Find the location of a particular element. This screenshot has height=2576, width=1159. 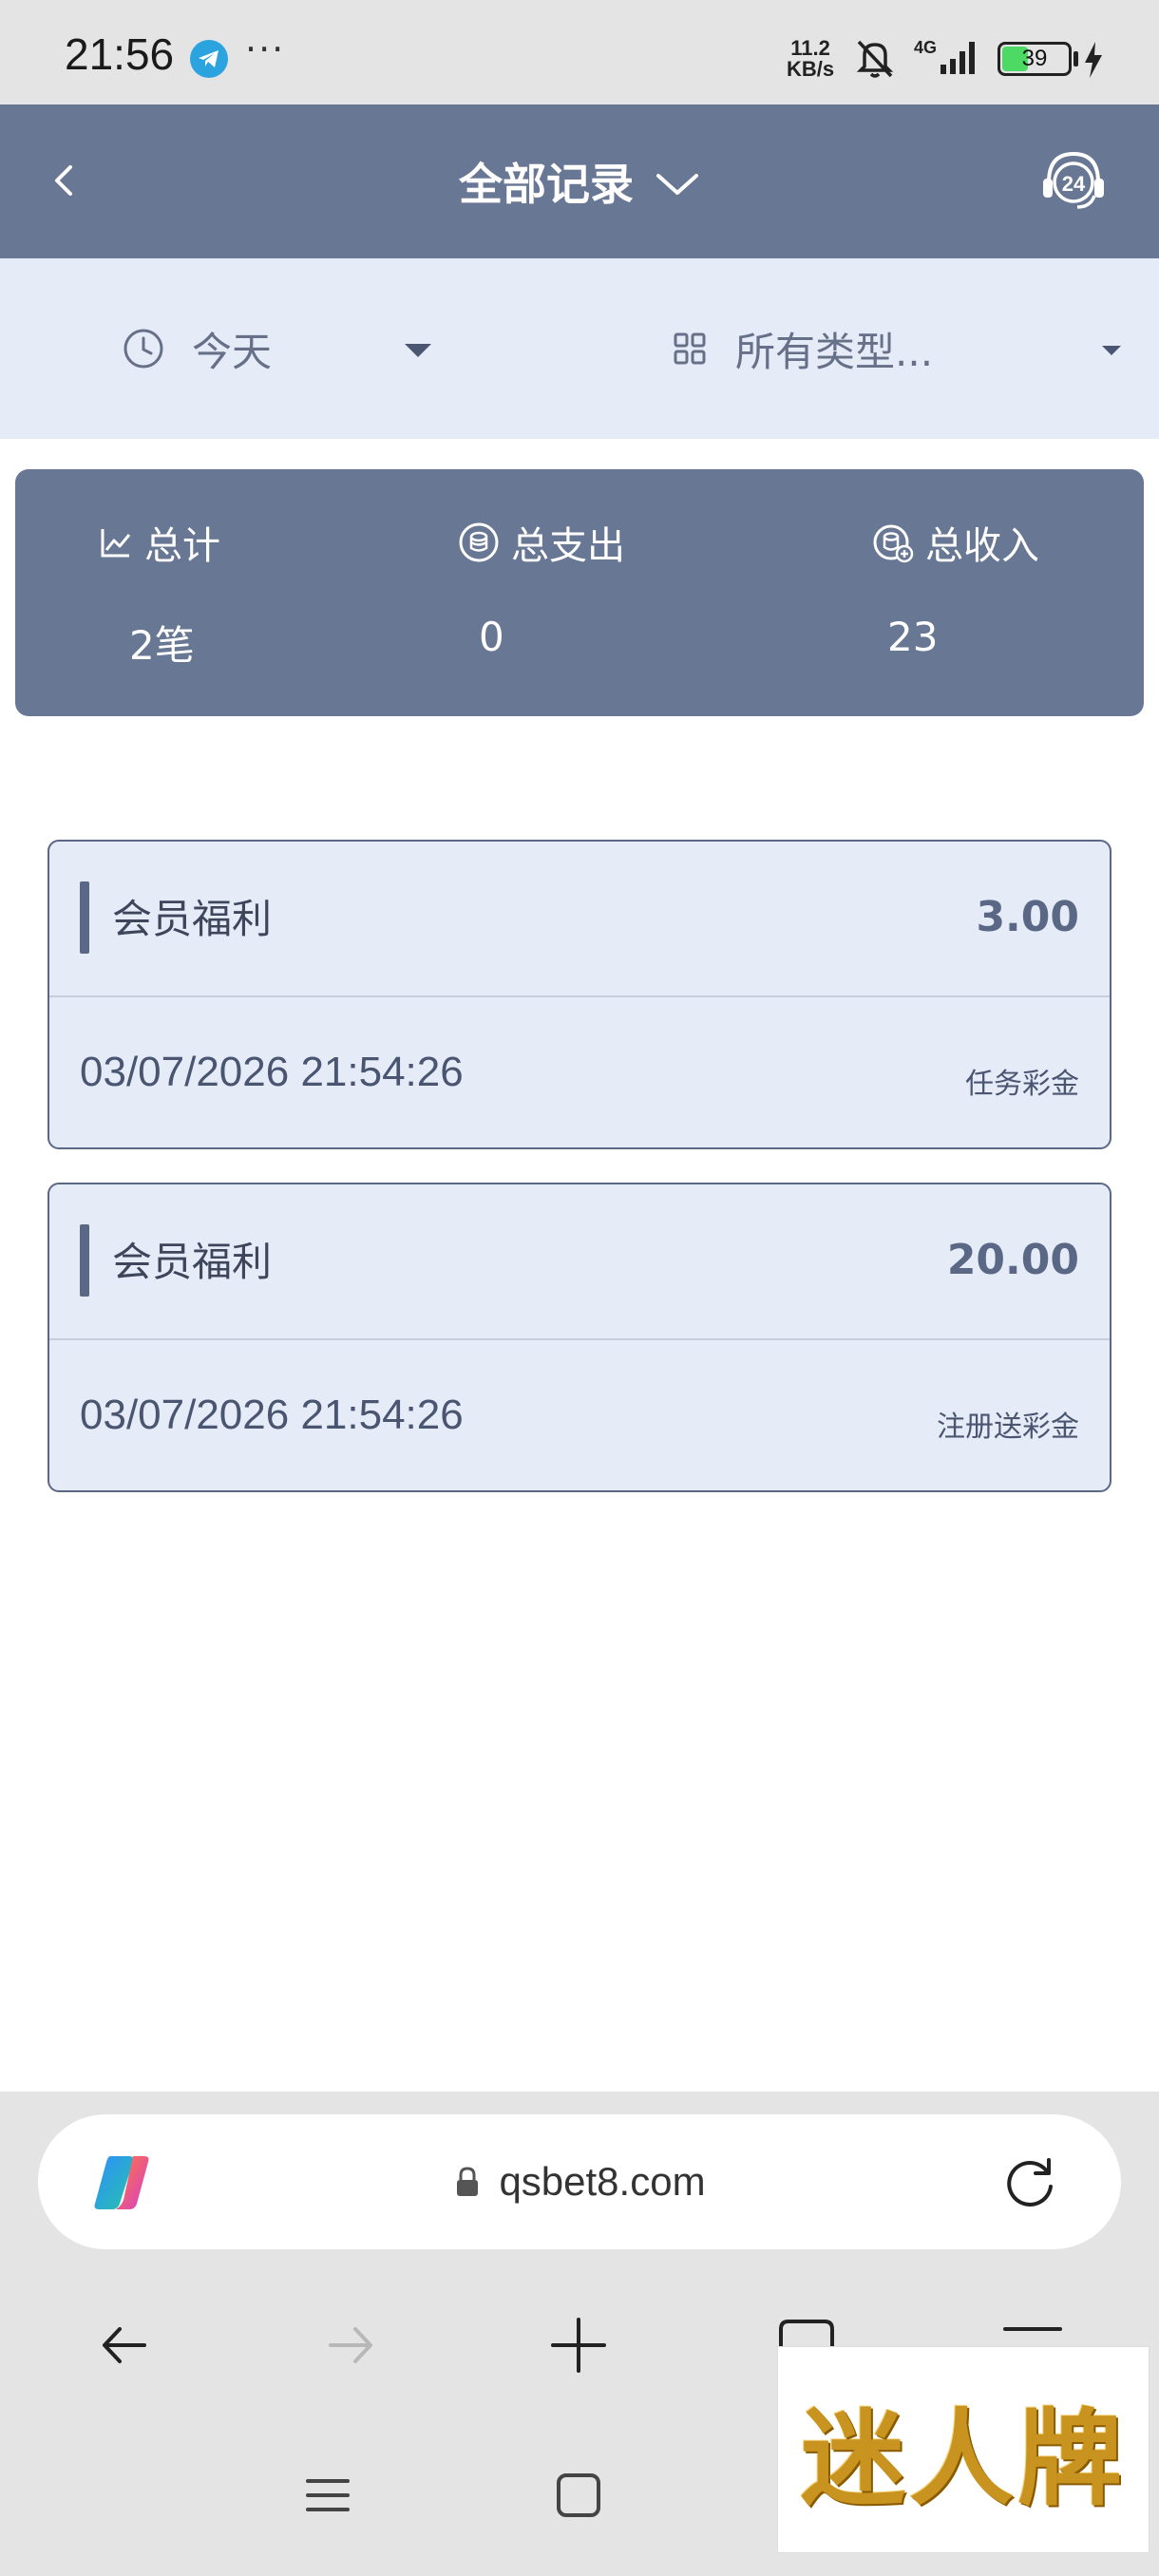

forward-arrow-icon is located at coordinates (350, 2345).